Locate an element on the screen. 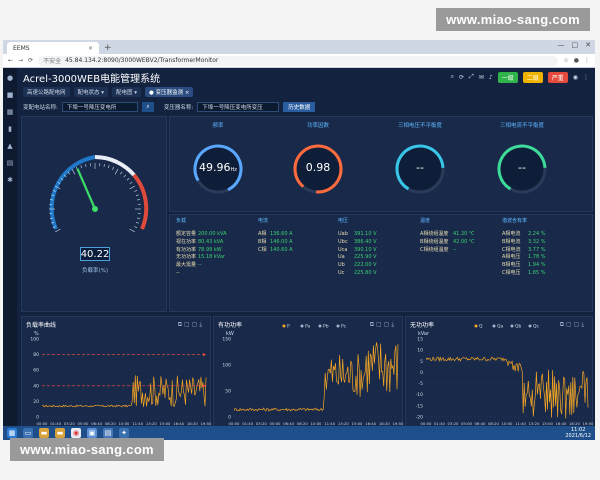 The image size is (600, 480). y-tick-label: 40 is located at coordinates (36, 386).